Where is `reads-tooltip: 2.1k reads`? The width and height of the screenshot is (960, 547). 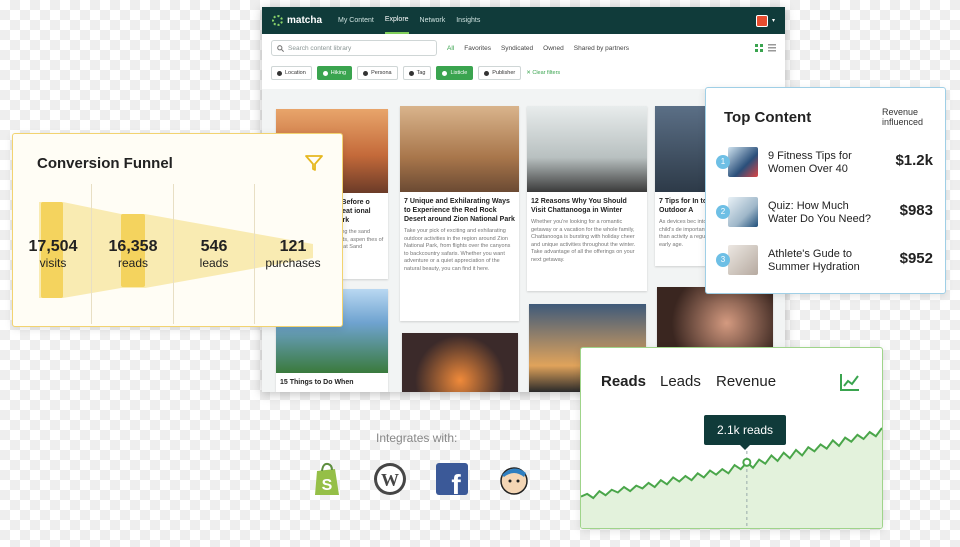
reads-tooltip: 2.1k reads is located at coordinates (745, 432).